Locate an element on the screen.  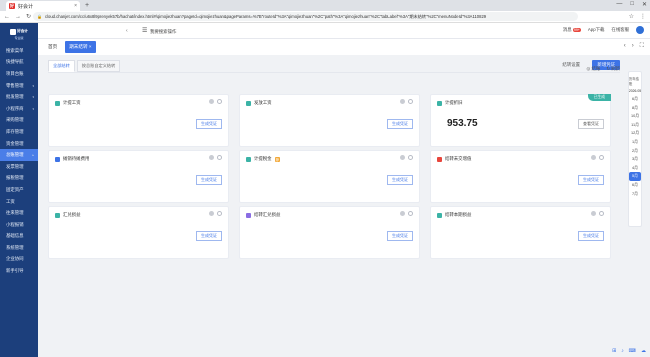
rail-month: 8月 is located at coordinates (635, 108).